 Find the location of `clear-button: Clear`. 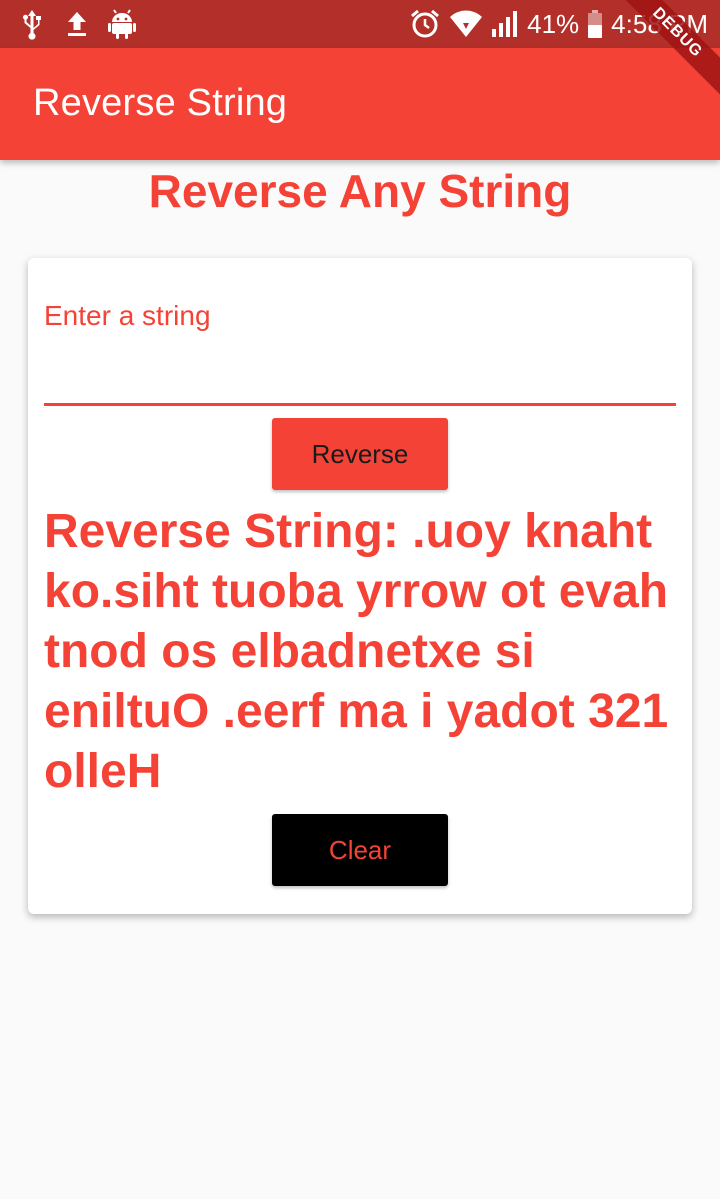

clear-button: Clear is located at coordinates (360, 850).